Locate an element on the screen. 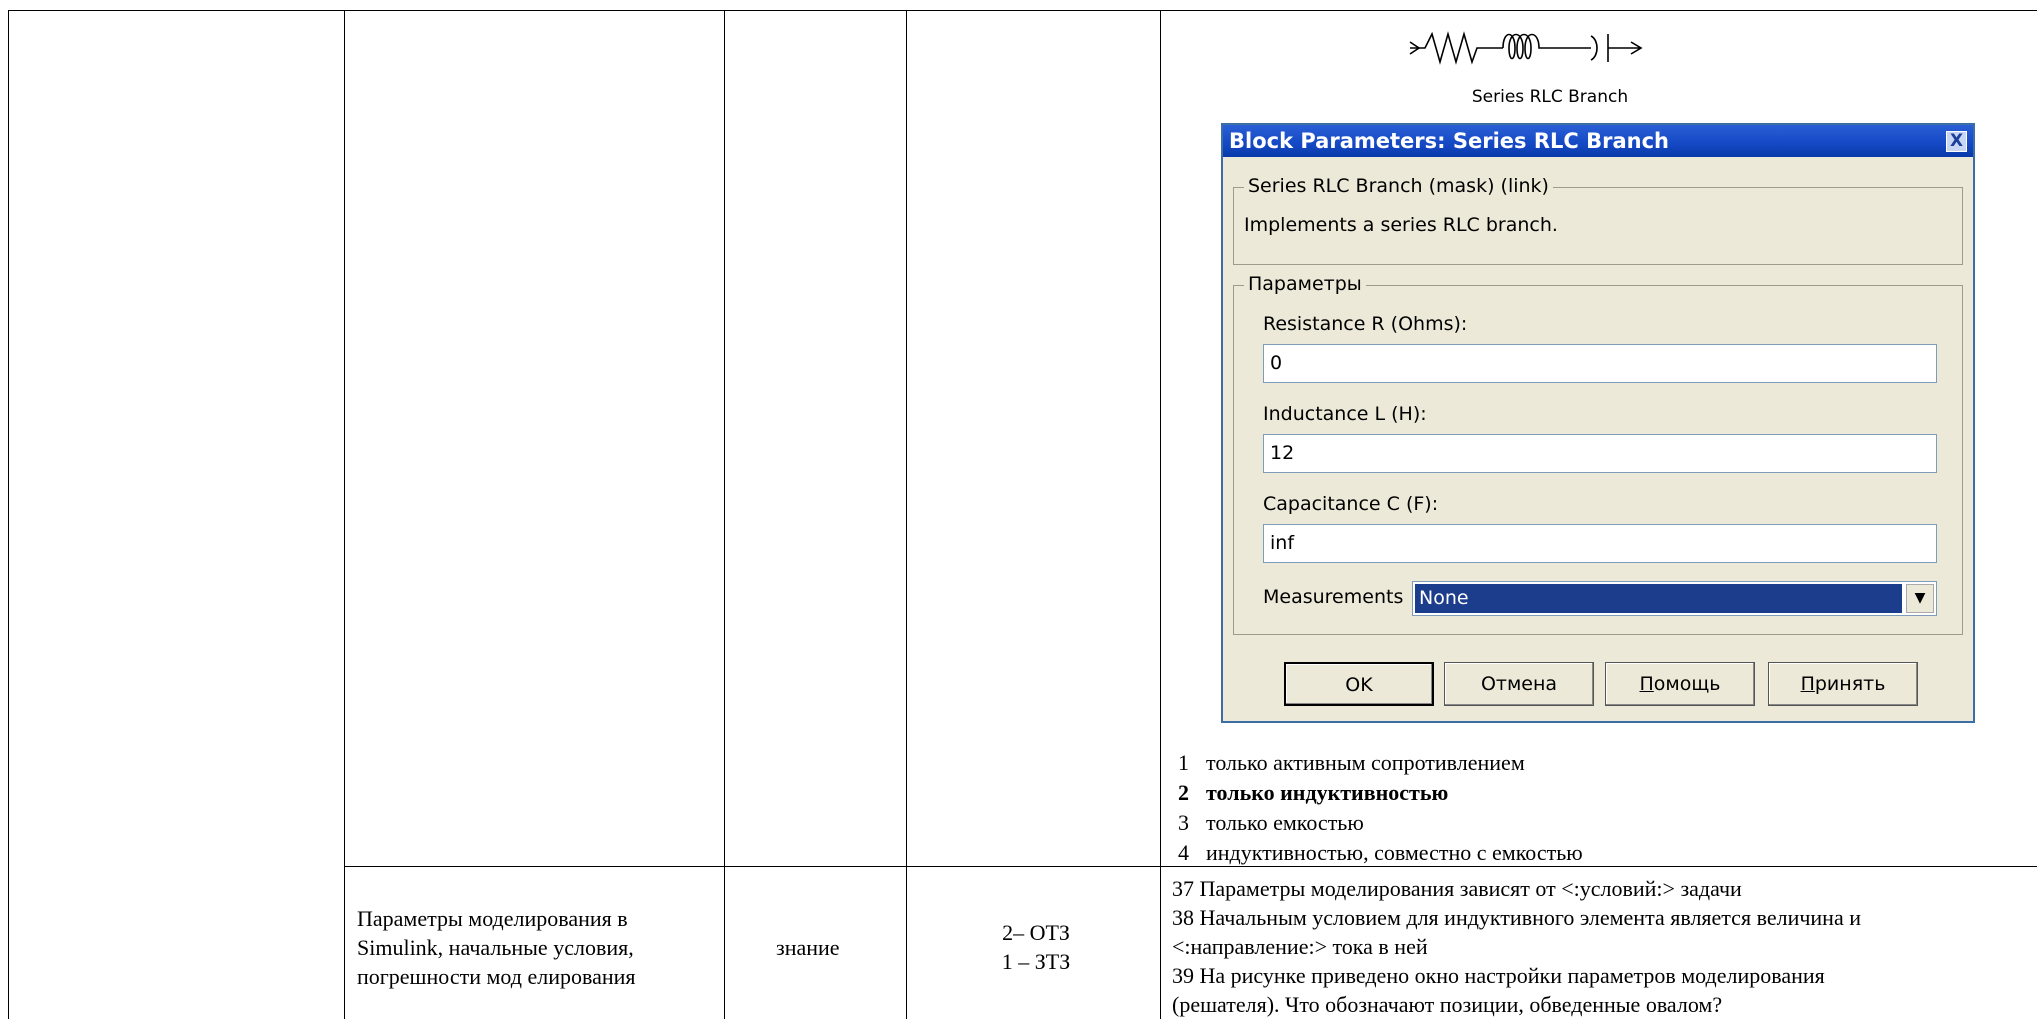 This screenshot has height=1019, width=2037. parameters-legend: Параметры is located at coordinates (1305, 284).